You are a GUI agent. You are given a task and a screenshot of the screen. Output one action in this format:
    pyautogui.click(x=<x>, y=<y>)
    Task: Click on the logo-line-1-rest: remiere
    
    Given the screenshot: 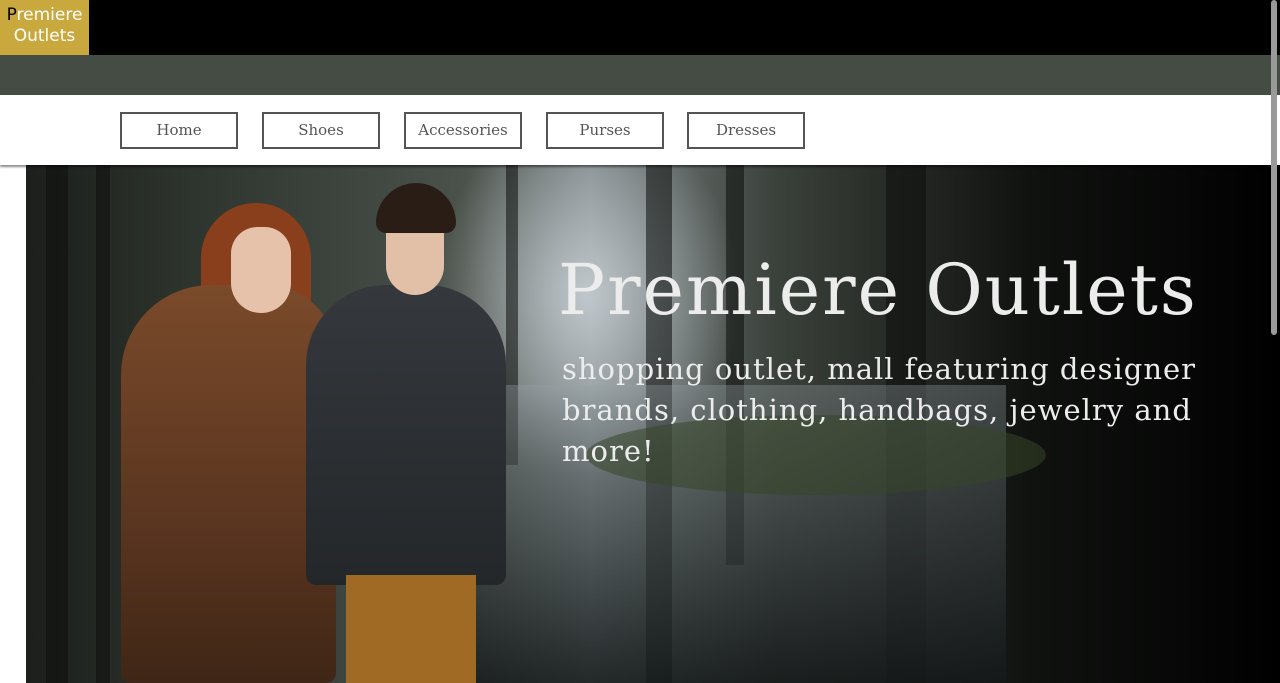 What is the action you would take?
    pyautogui.click(x=49, y=15)
    